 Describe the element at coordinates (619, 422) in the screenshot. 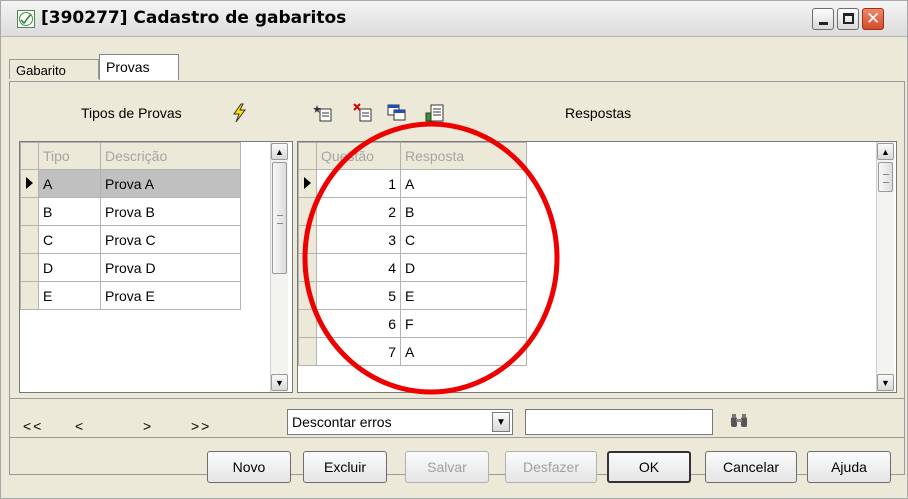

I see `search-input` at that location.